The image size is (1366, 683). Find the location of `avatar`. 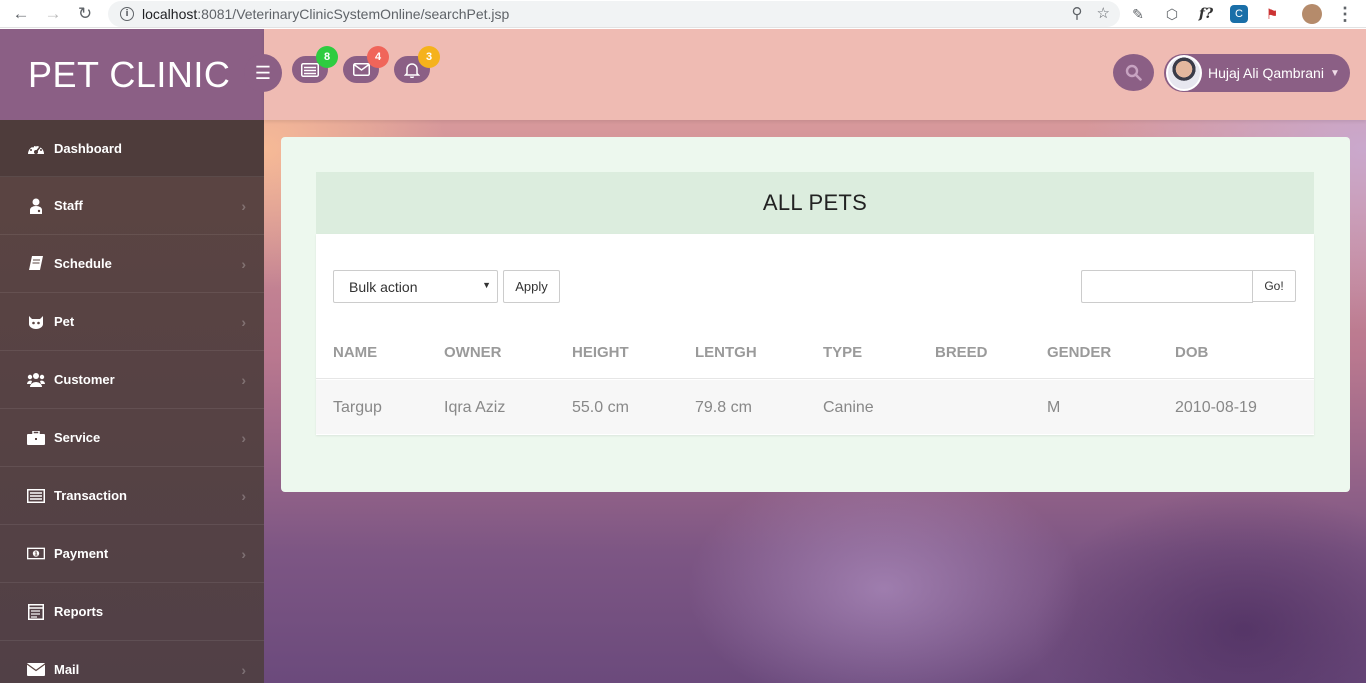

avatar is located at coordinates (1184, 73).